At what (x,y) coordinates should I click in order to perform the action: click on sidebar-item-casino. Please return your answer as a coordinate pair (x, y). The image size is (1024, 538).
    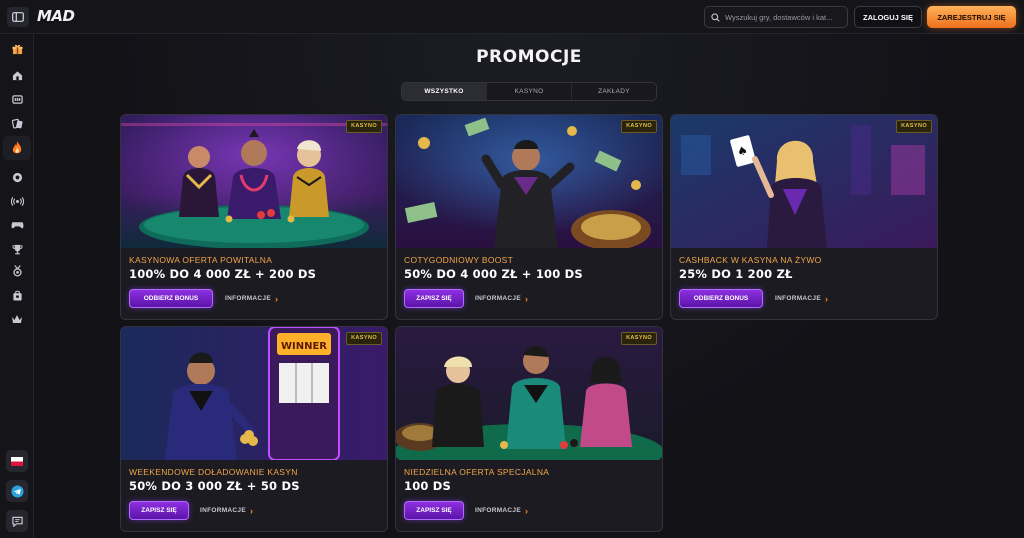
    Looking at the image, I should click on (17, 99).